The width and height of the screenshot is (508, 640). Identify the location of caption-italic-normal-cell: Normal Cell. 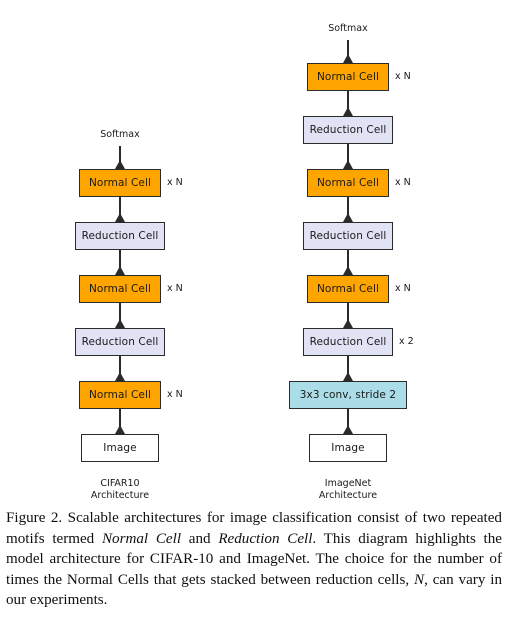
(141, 538).